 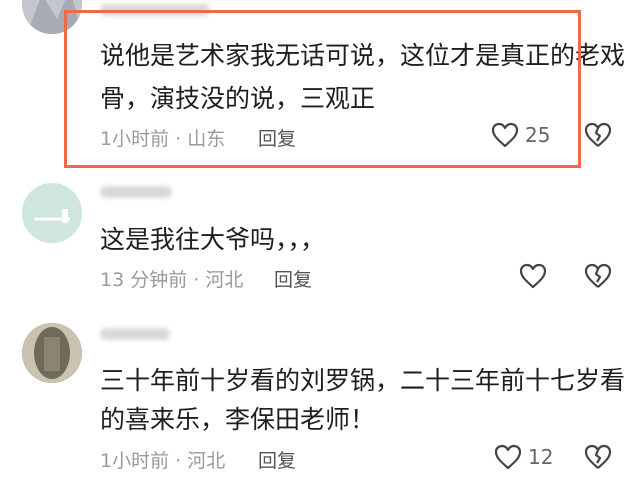 I want to click on comment-text-line: 骨，演技没的说，三观正, so click(x=238, y=98).